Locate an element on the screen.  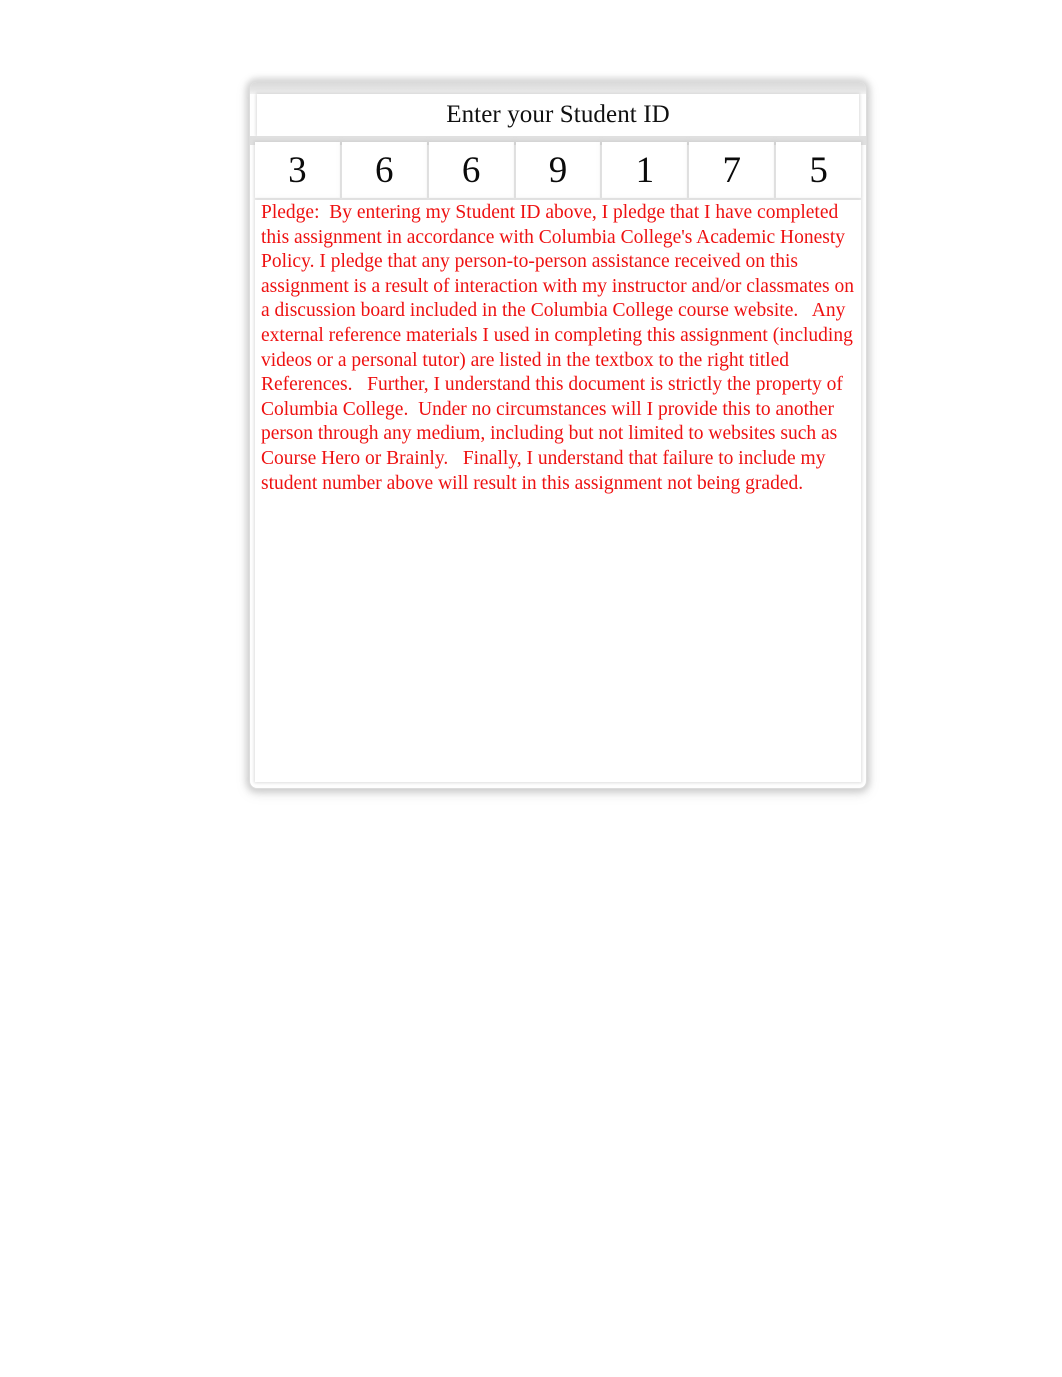
student-id-digit-value: 7 is located at coordinates (731, 170).